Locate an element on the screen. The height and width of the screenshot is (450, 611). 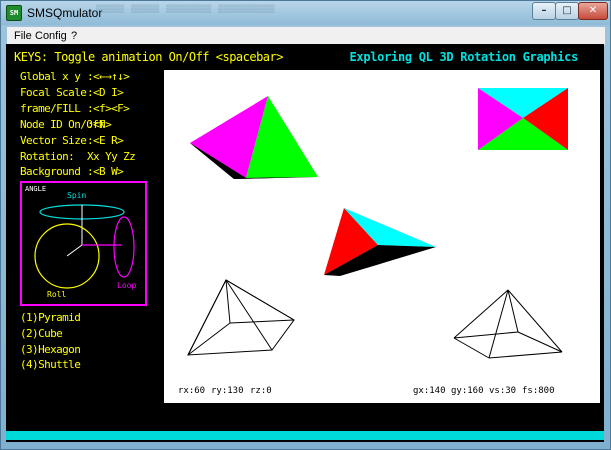
key-vector-size: Vector Size:<E R> is located at coordinates (72, 141).